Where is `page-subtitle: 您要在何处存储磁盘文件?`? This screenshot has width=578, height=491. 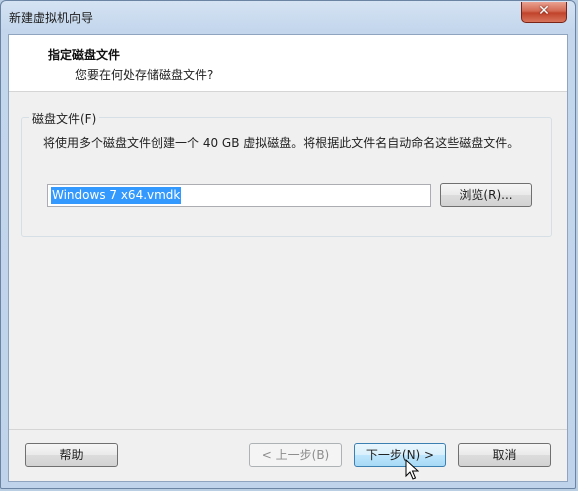
page-subtitle: 您要在何处存储磁盘文件? is located at coordinates (144, 75).